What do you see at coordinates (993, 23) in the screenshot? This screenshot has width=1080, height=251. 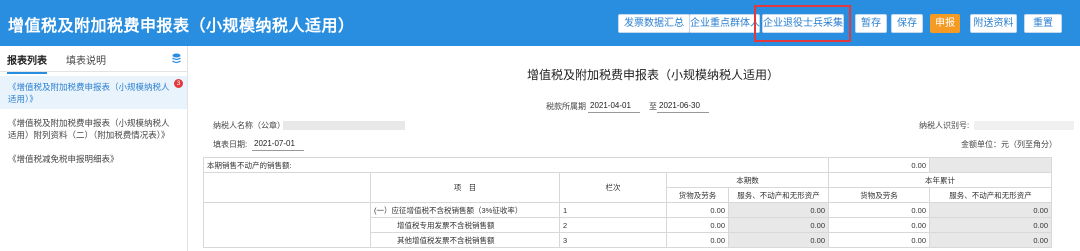 I see `attachments-button: 附送资料` at bounding box center [993, 23].